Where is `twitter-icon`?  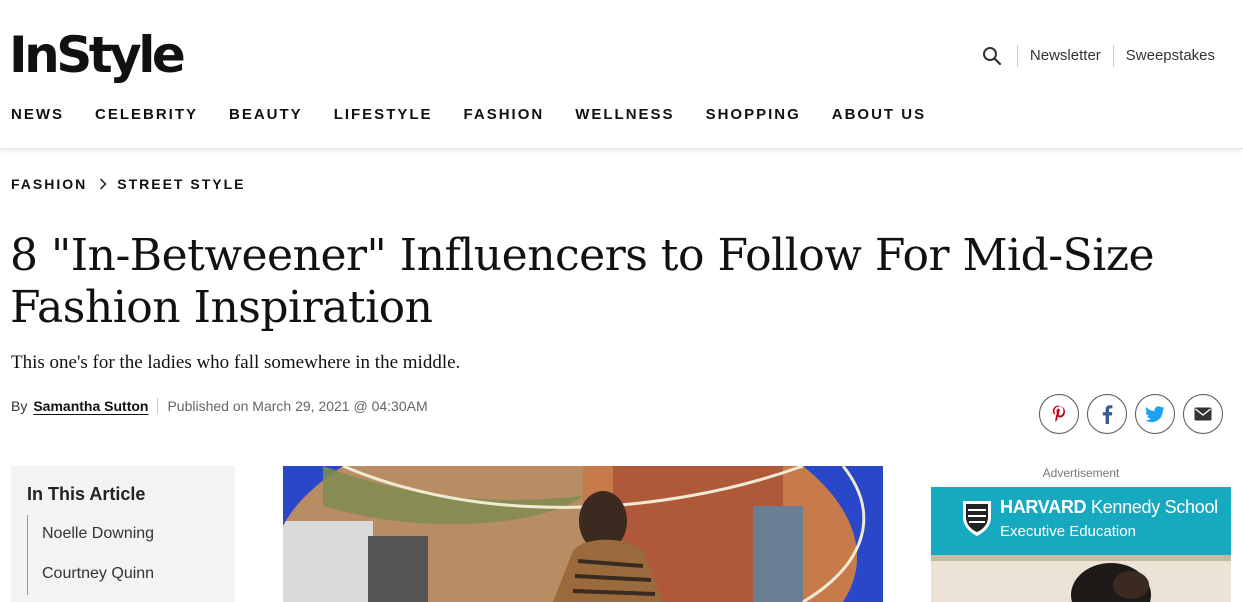
twitter-icon is located at coordinates (1155, 413).